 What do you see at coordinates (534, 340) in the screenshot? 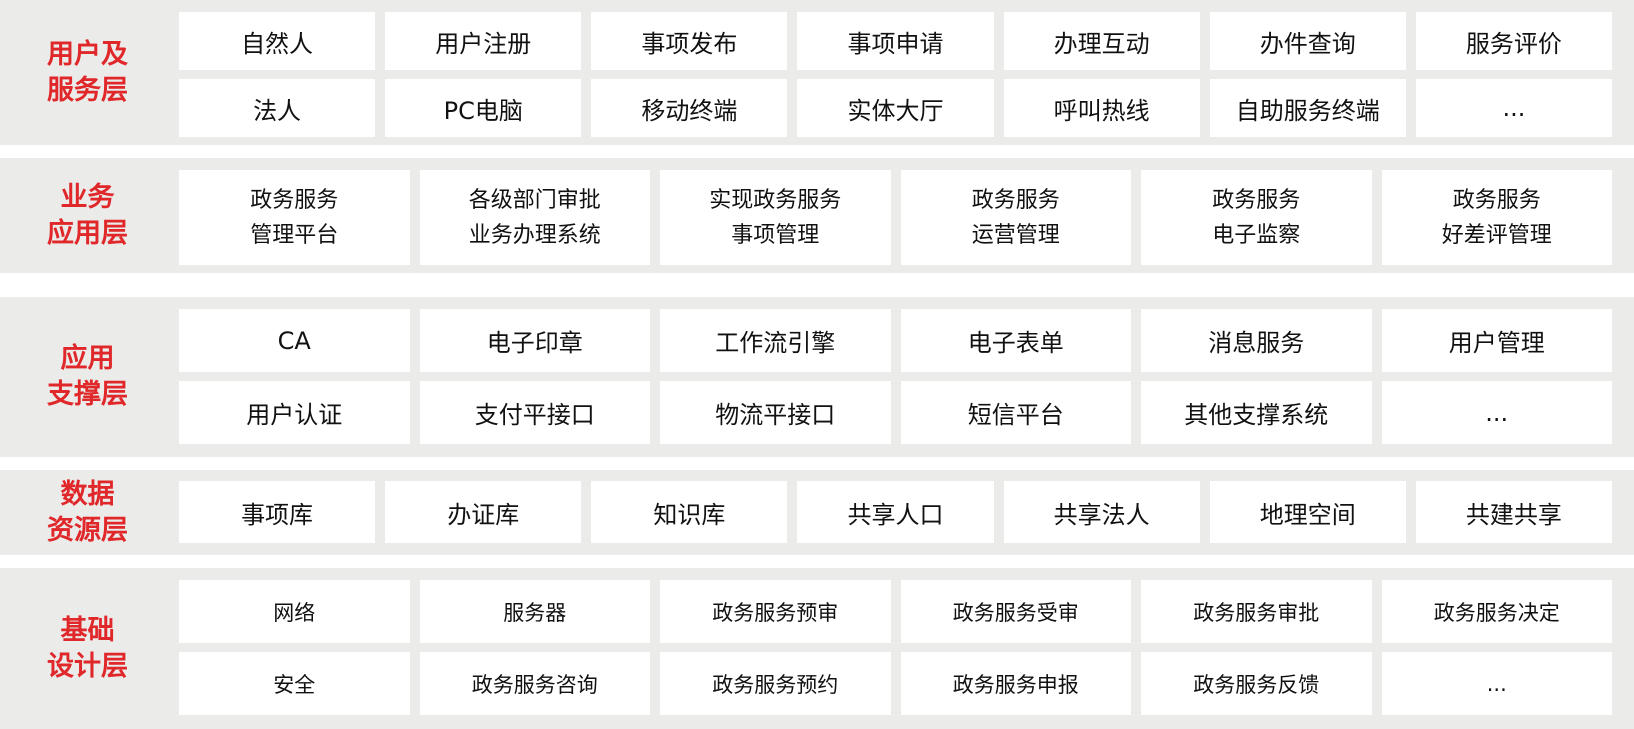
I see `layer-cell: 电子印章` at bounding box center [534, 340].